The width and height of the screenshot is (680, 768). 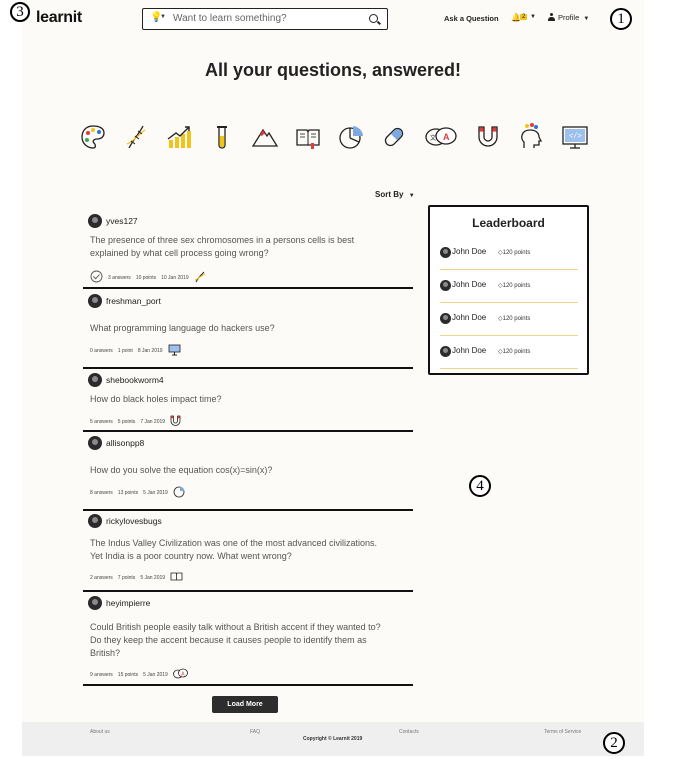 I want to click on language-bubbles-icon: A, so click(x=180, y=674).